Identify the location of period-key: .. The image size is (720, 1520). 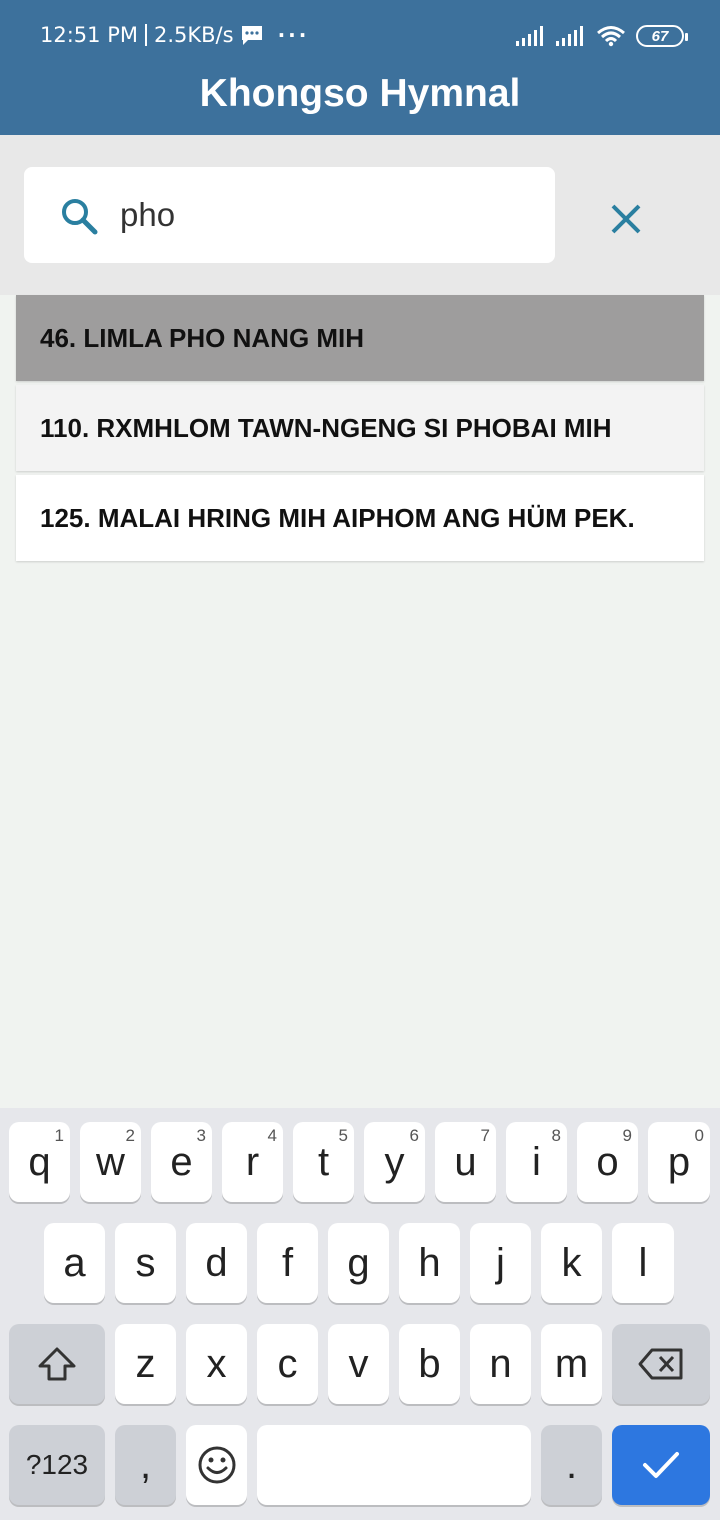
(571, 1465).